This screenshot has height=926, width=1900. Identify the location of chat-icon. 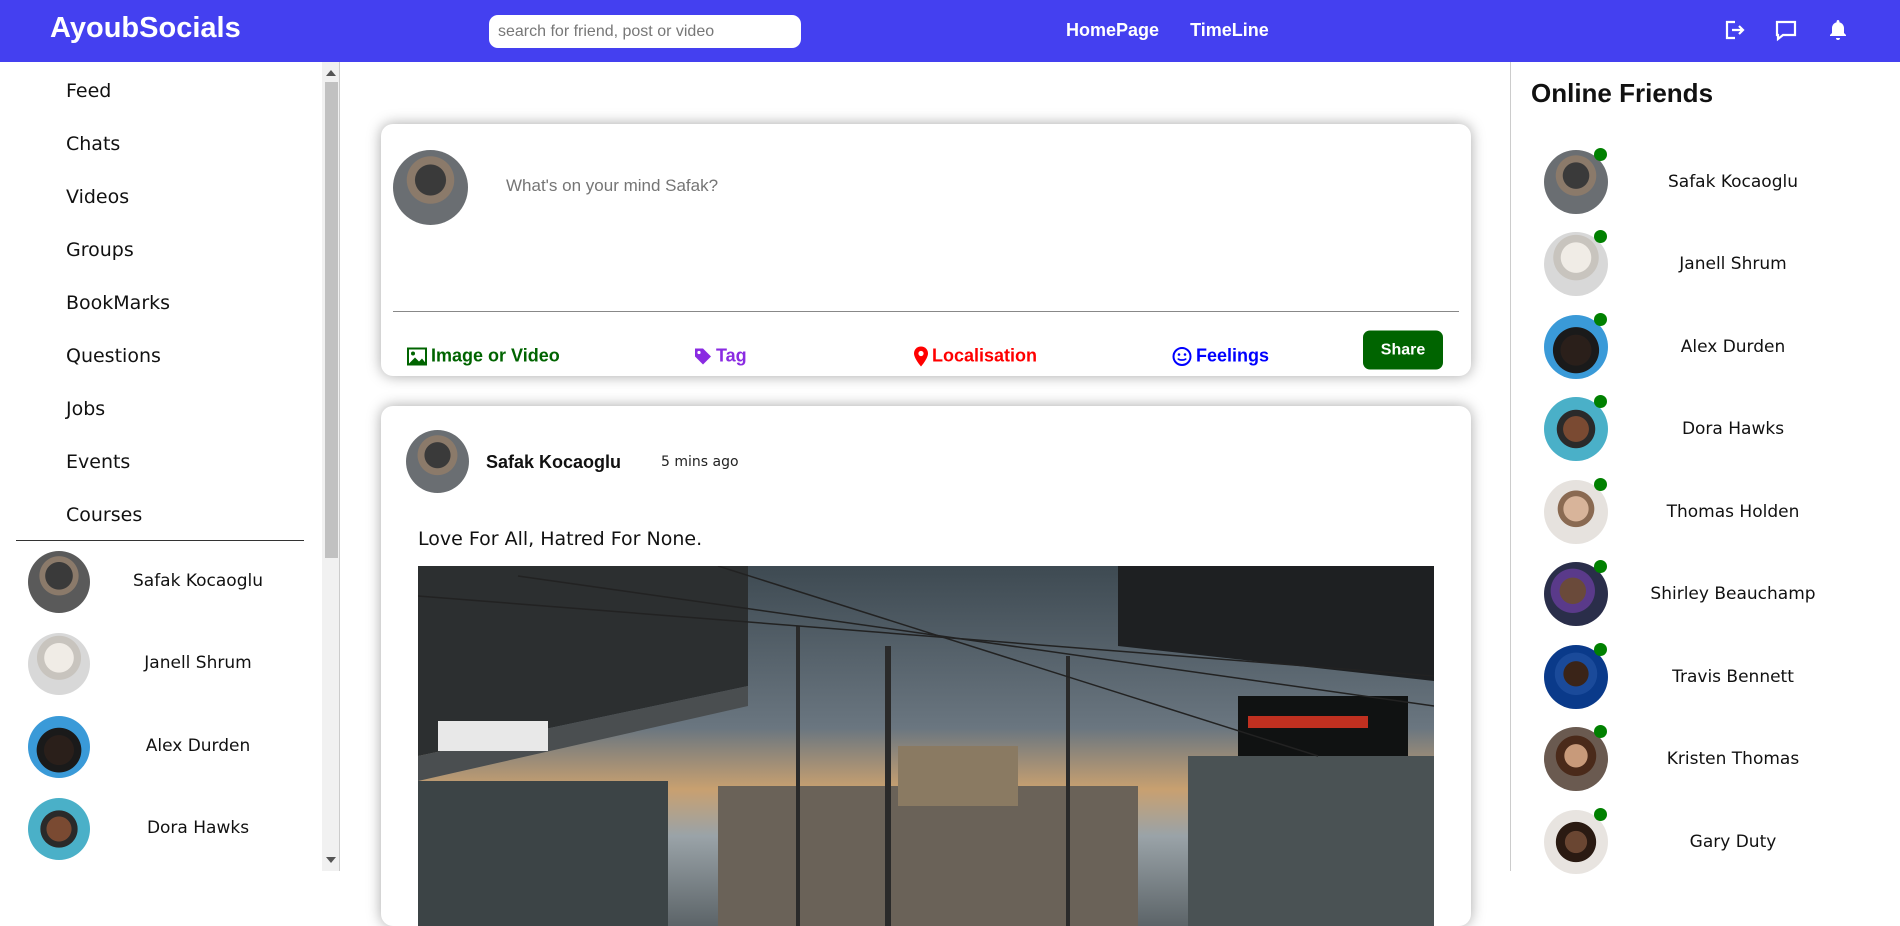
(1786, 30).